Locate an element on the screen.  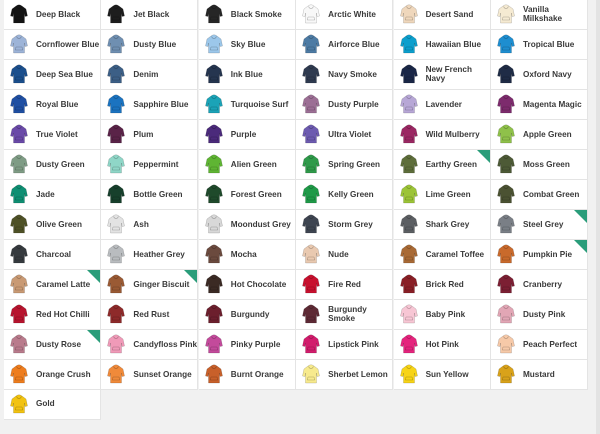
swatch-new-french-navy: New French Navy is located at coordinates (442, 74).